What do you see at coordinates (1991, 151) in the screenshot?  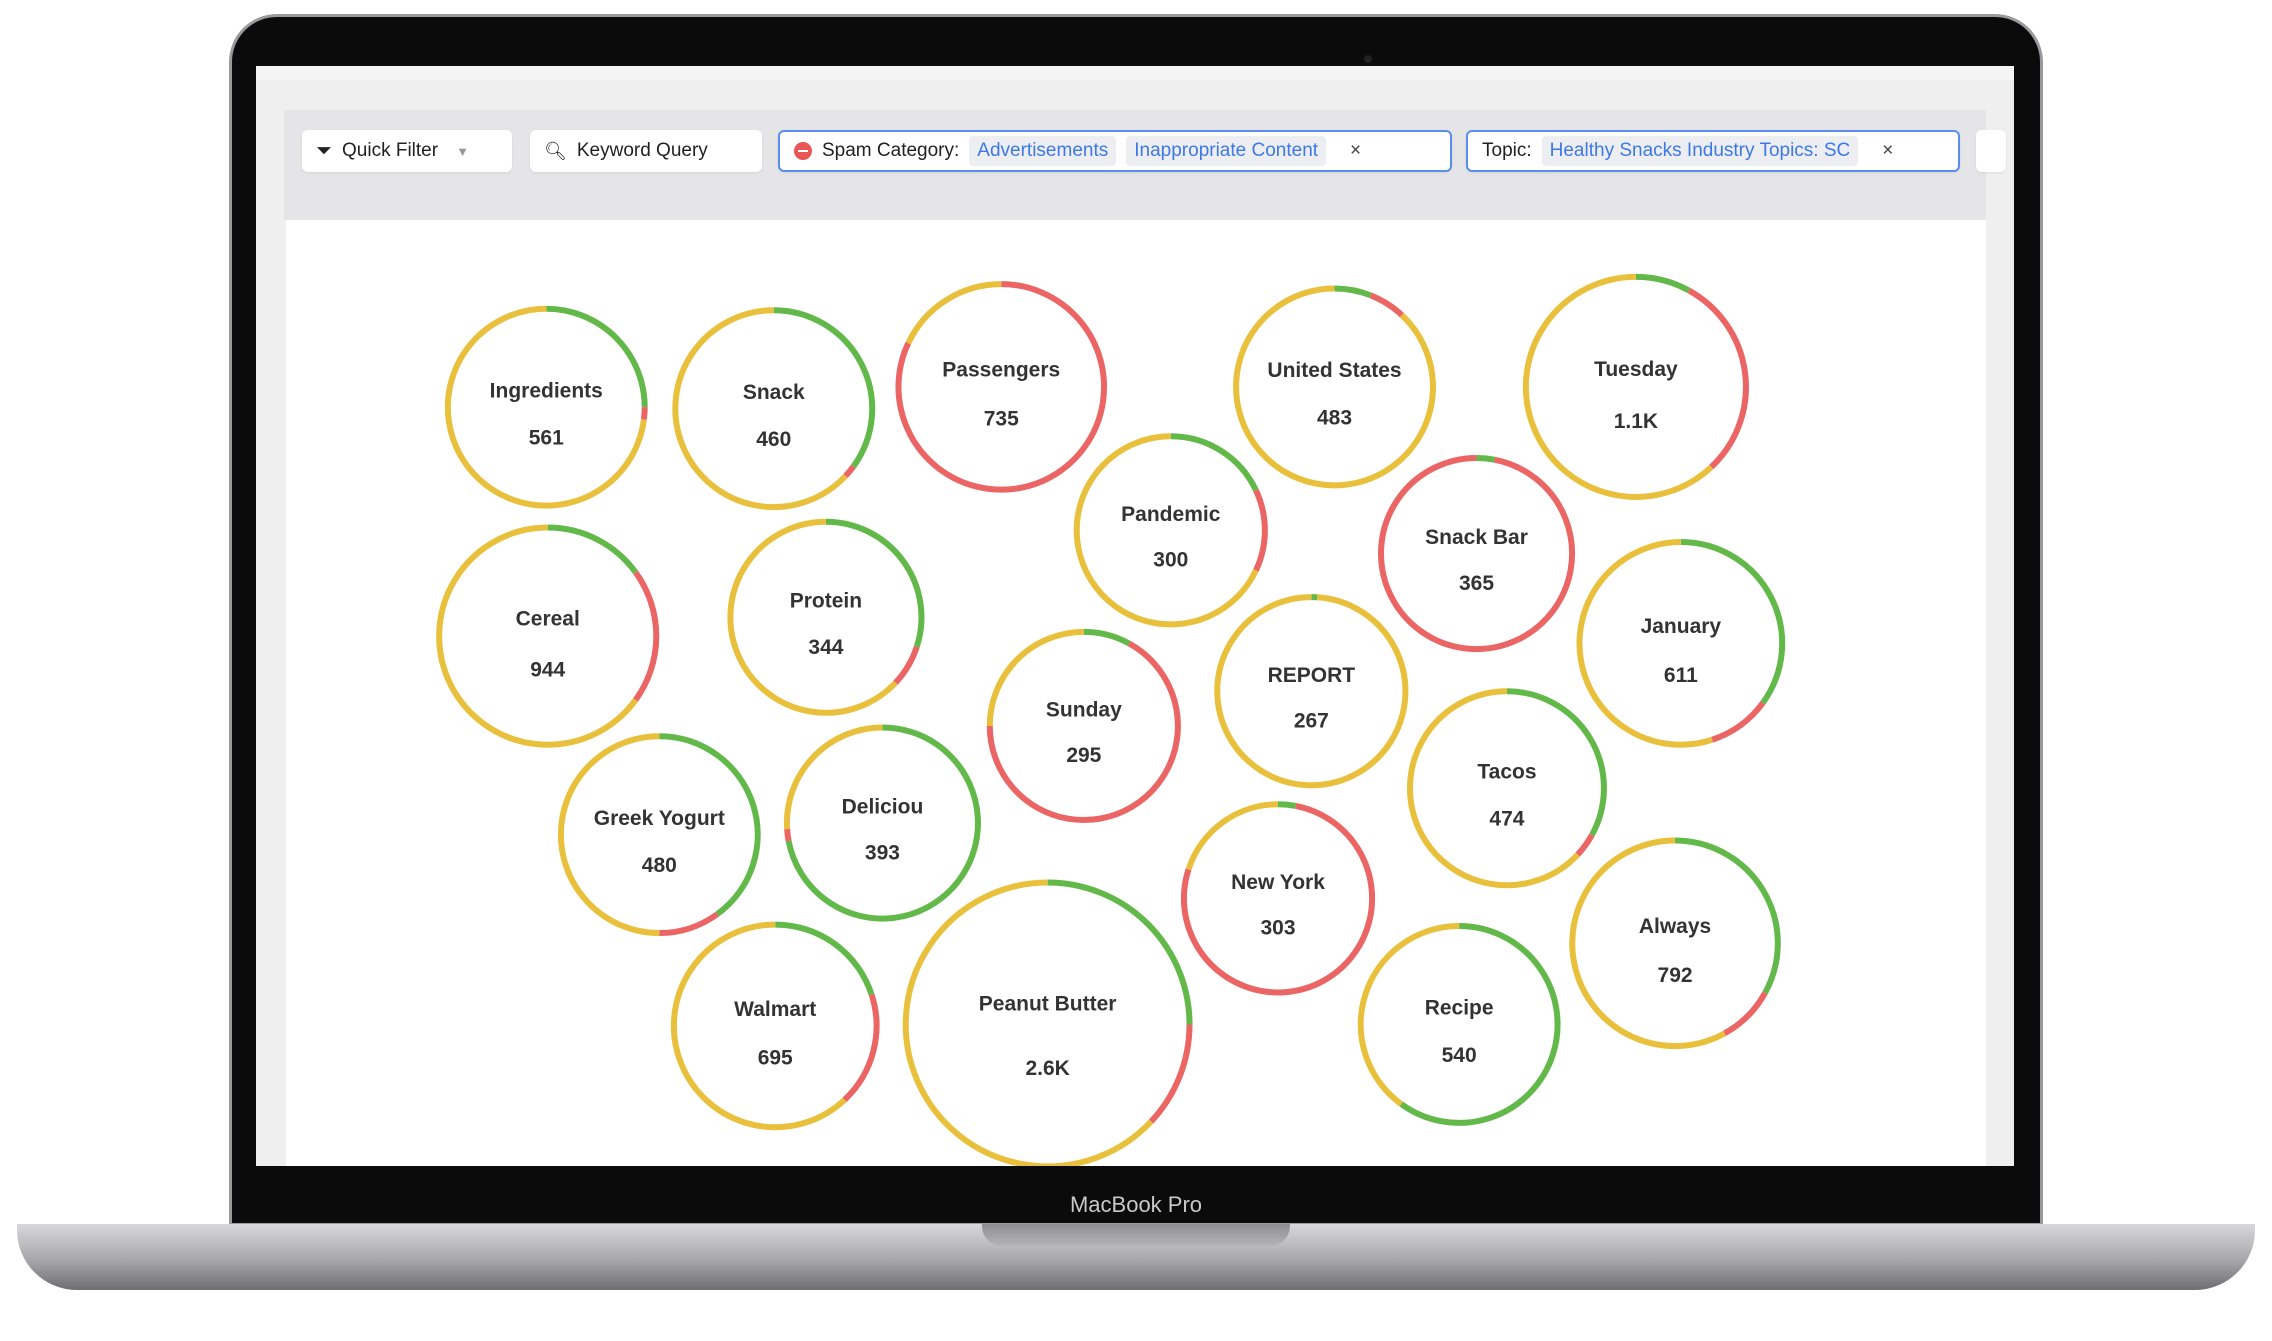 I see `more-filter-chip` at bounding box center [1991, 151].